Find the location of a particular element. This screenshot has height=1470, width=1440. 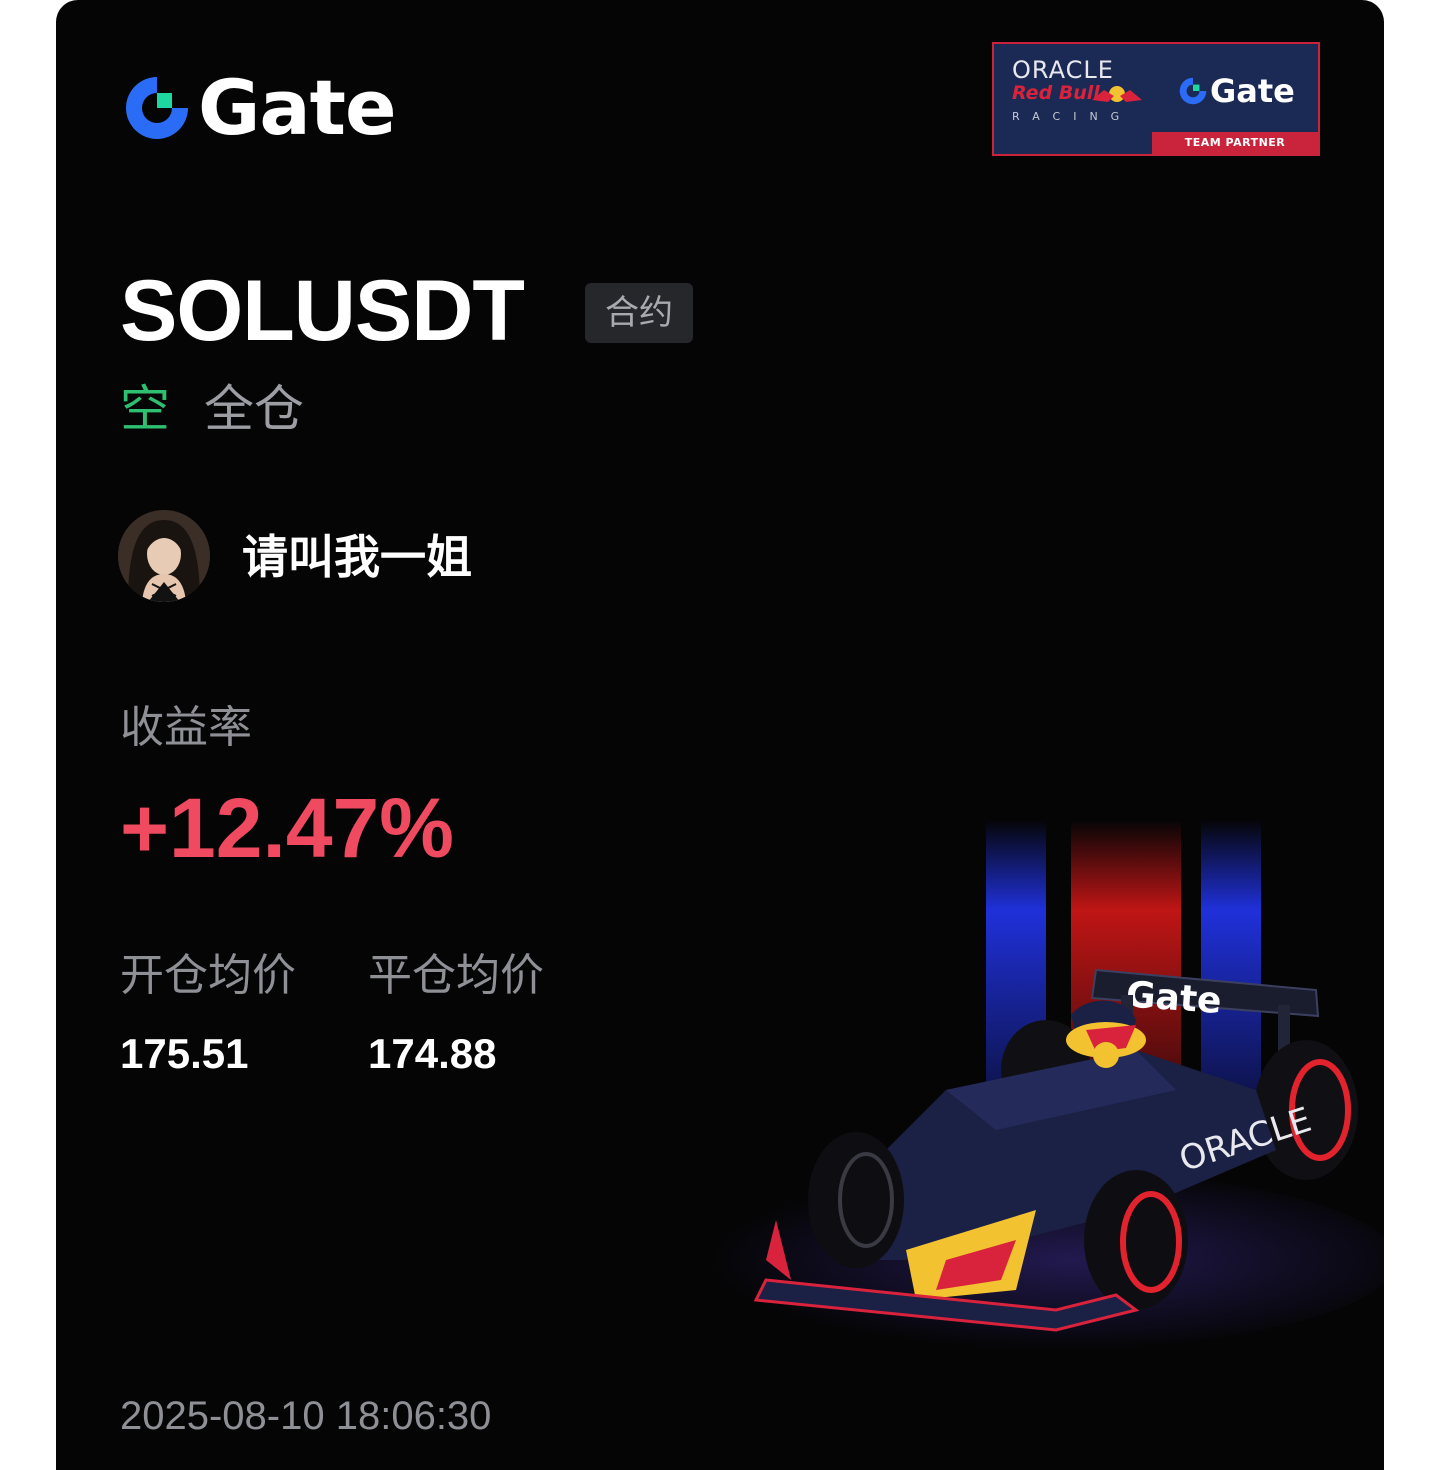

partner-badge: ORACLE Red Bull RACING Gate TEAM PARTNER is located at coordinates (1156, 99).